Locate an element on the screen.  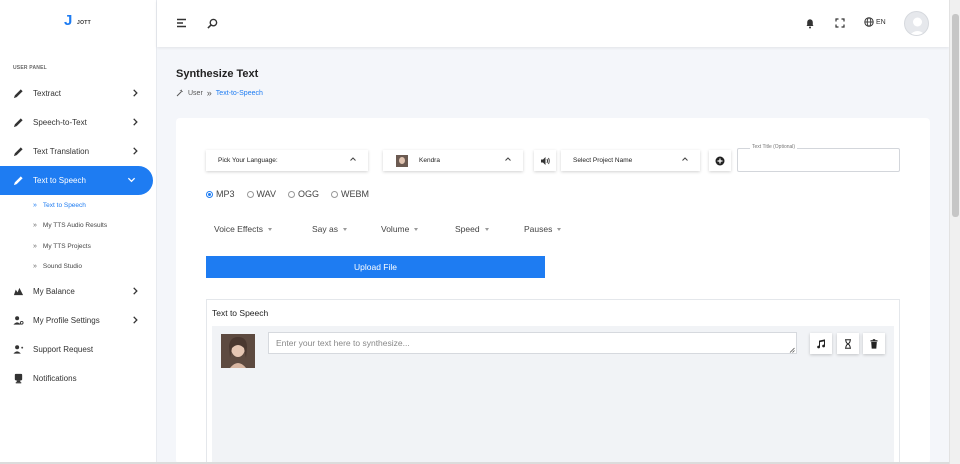
preview-voice-button is located at coordinates (545, 160).